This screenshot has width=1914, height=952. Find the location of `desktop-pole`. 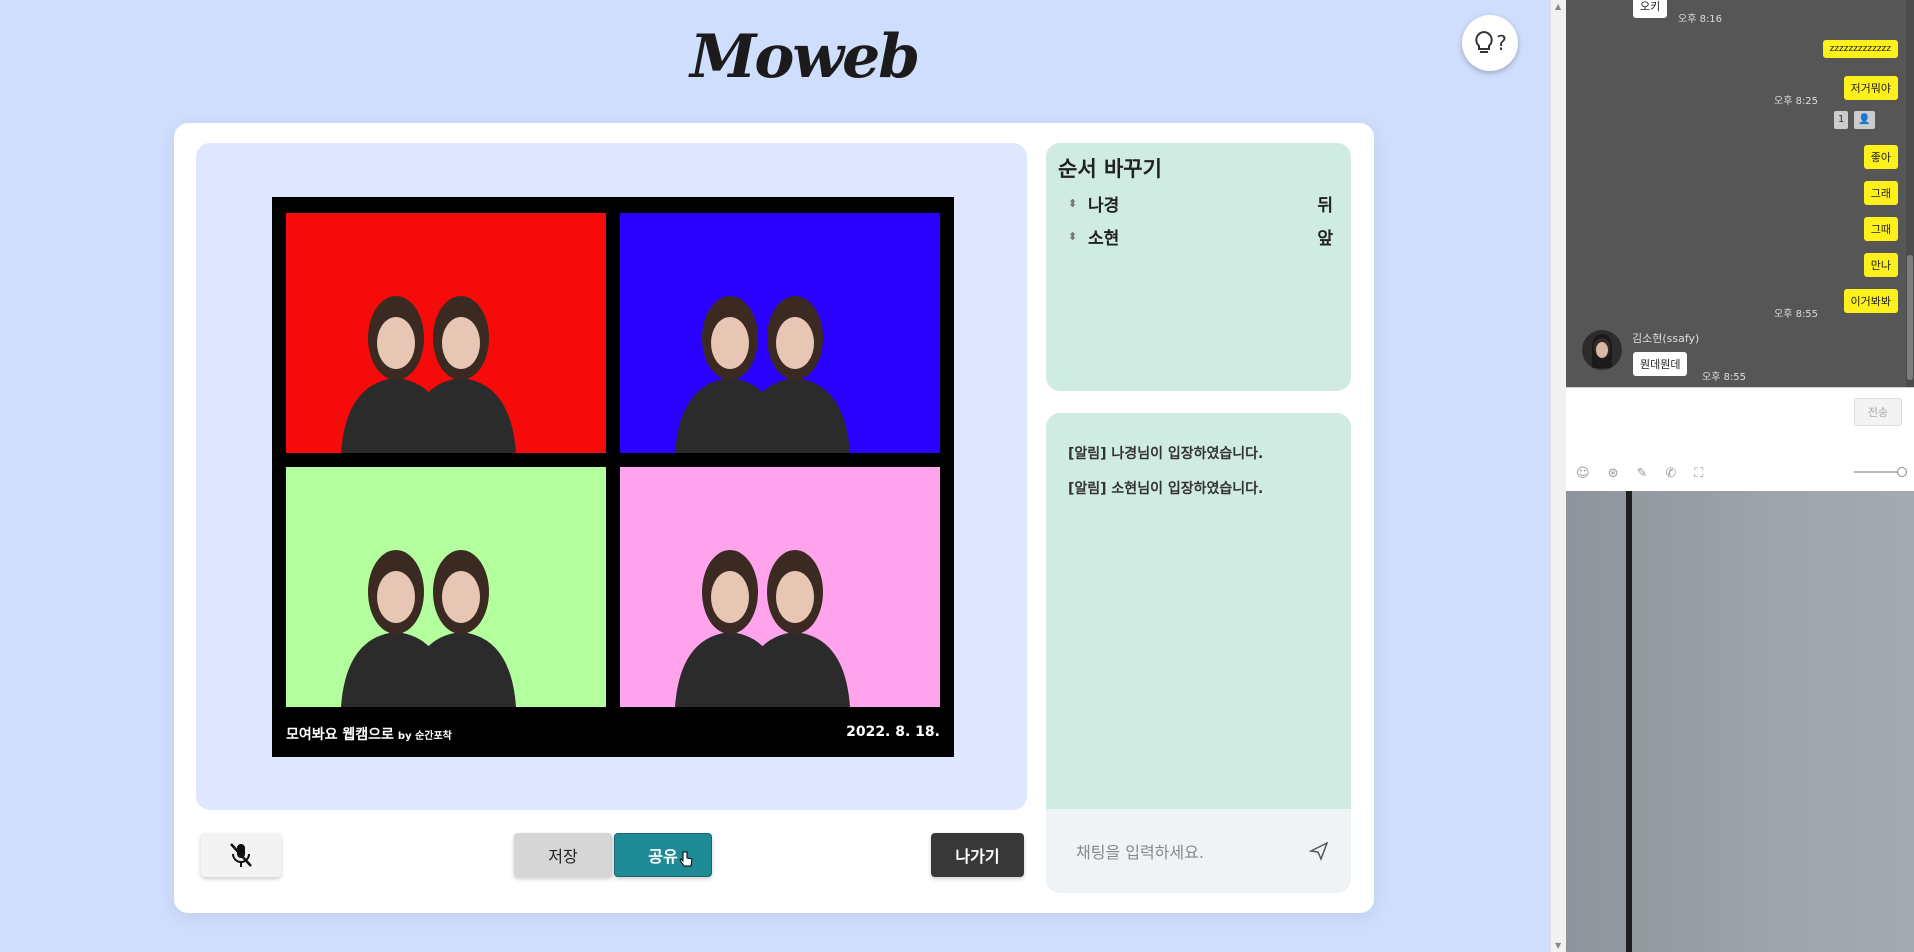

desktop-pole is located at coordinates (1629, 721).